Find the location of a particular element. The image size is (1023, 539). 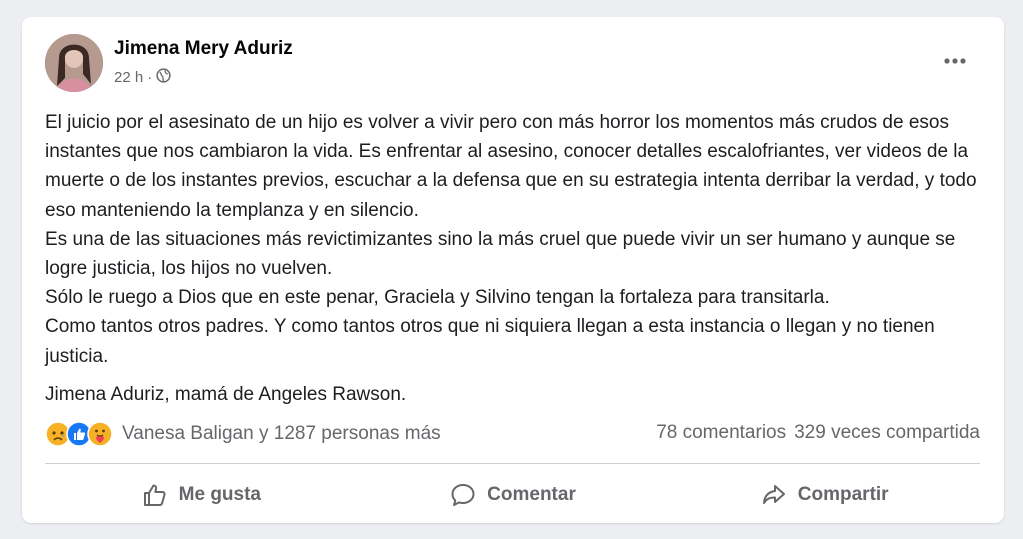

comment-label: Comentar is located at coordinates (531, 494).